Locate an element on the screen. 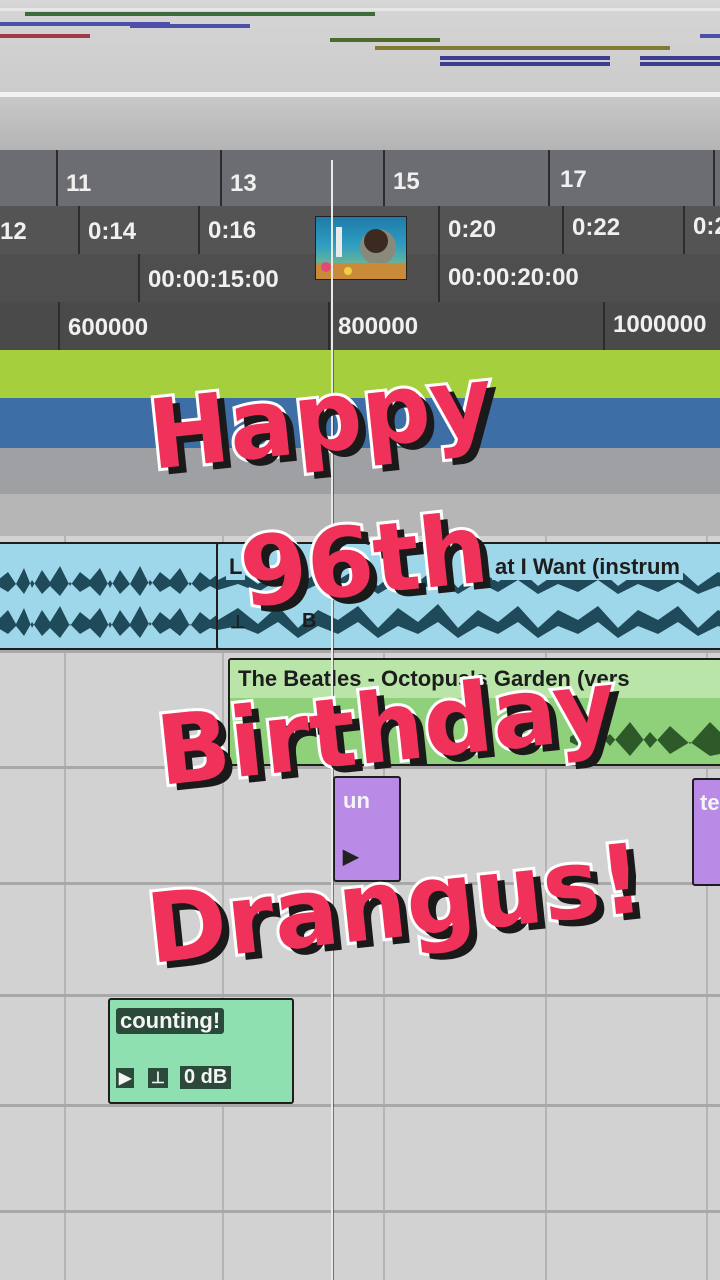 This screenshot has width=720, height=1280. audio-clip is located at coordinates (110, 596).